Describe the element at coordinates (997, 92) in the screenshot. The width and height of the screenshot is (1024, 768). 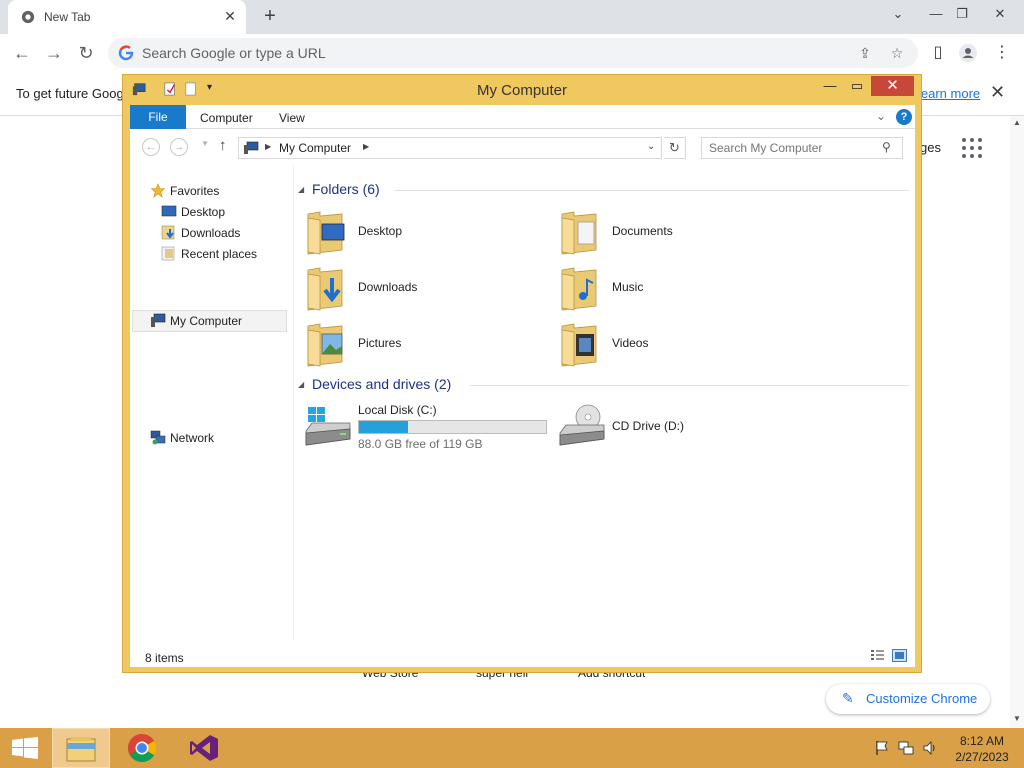
I see `infobar-close-icon: ✕` at that location.